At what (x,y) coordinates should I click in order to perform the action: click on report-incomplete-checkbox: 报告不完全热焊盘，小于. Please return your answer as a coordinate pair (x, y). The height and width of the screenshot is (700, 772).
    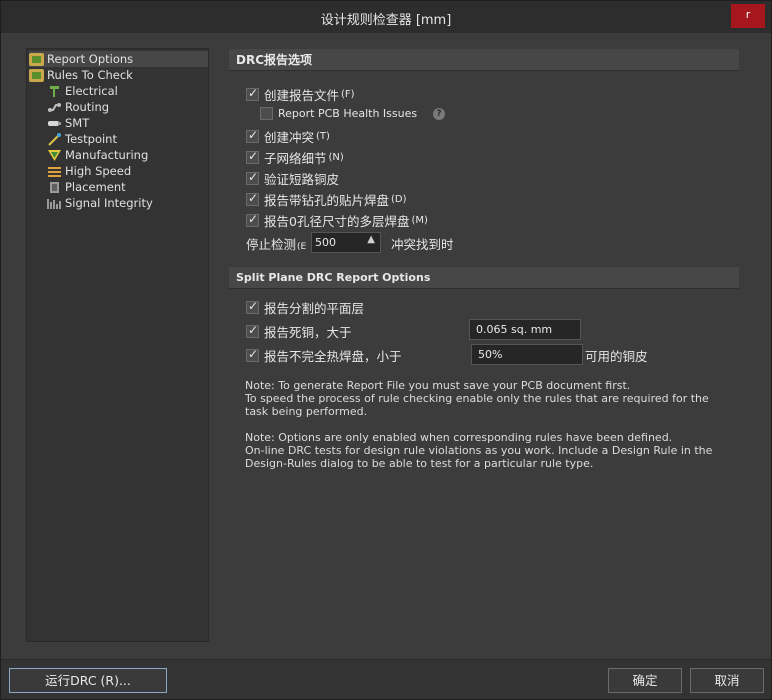
    Looking at the image, I should click on (324, 355).